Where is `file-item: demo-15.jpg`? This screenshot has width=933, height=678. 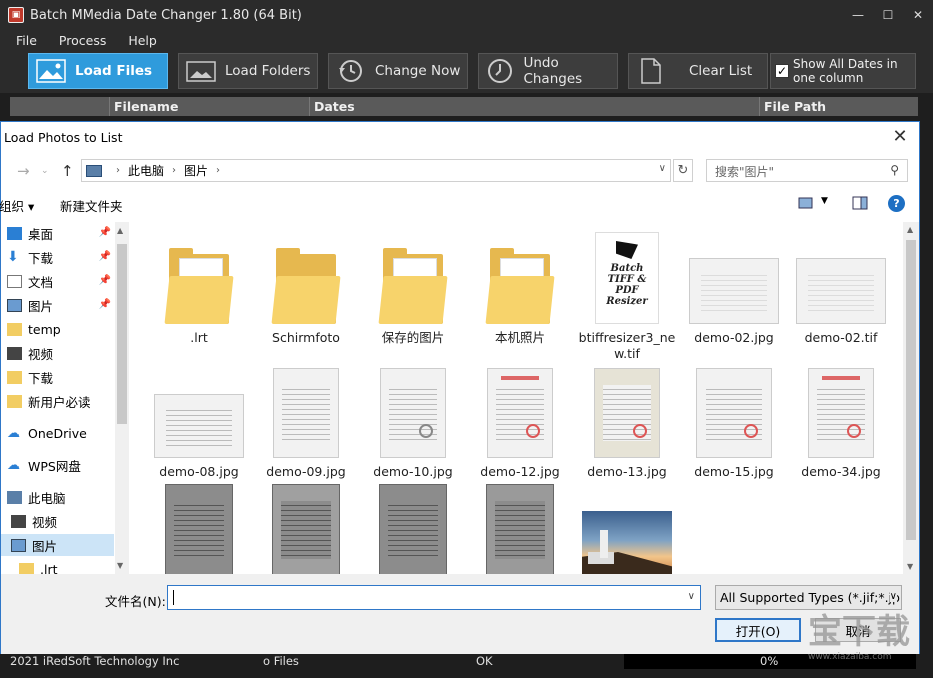 file-item: demo-15.jpg is located at coordinates (734, 423).